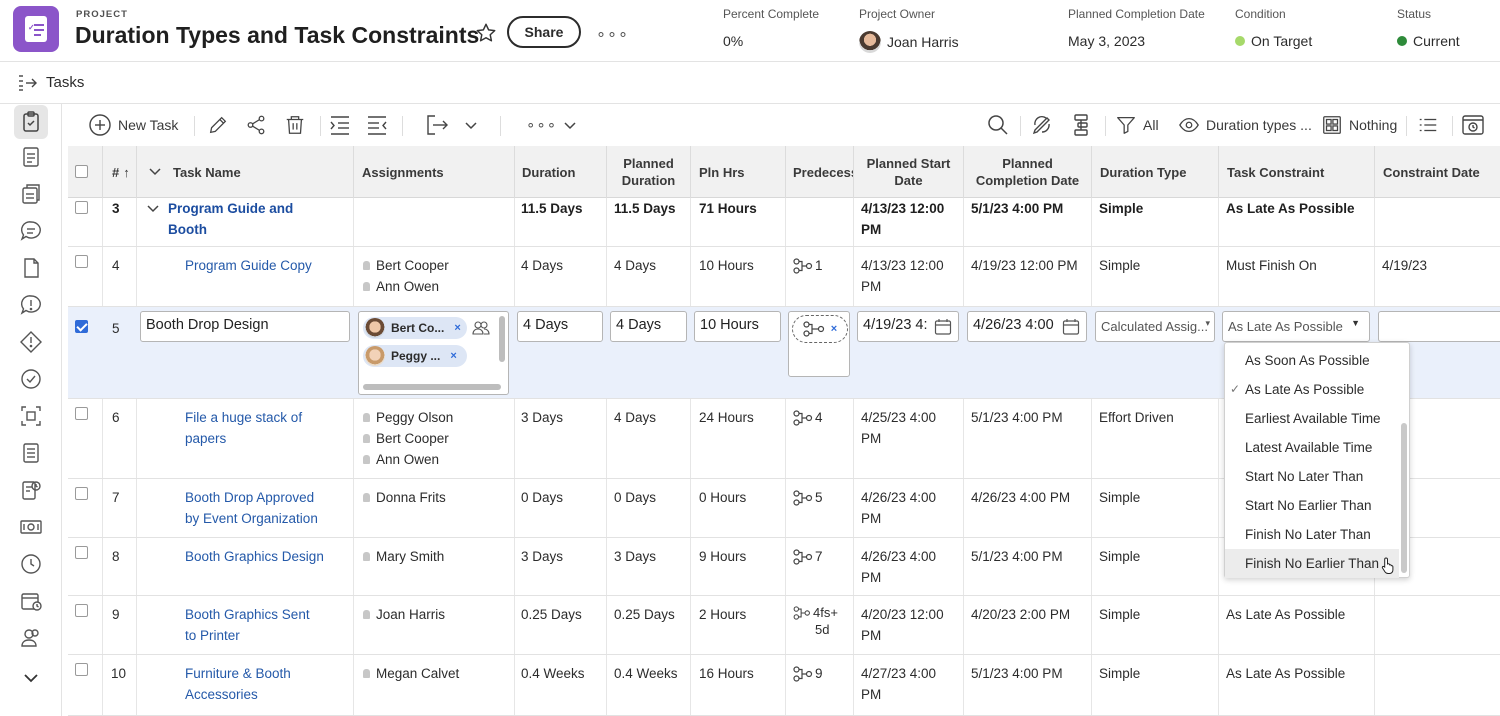  I want to click on menu-item-start-no-later-than: Start No Later Than, so click(1312, 476).